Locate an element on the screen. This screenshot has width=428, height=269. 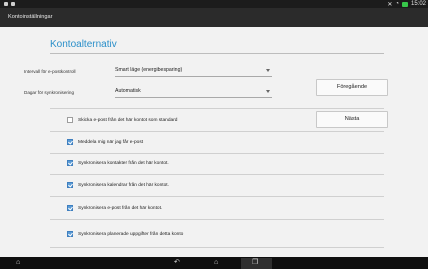
recent-apps-icon: ❐ is located at coordinates (255, 262).